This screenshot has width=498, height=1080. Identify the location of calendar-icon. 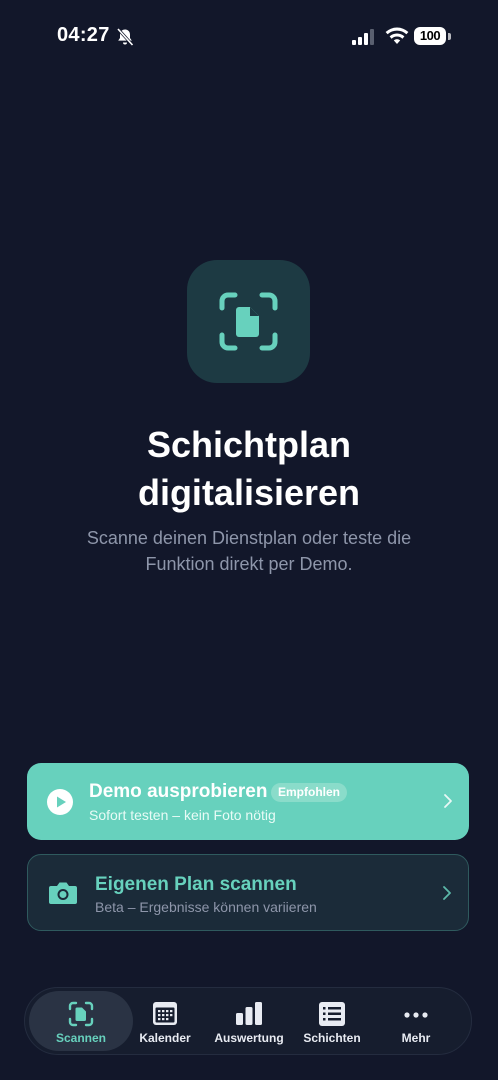
(165, 1013).